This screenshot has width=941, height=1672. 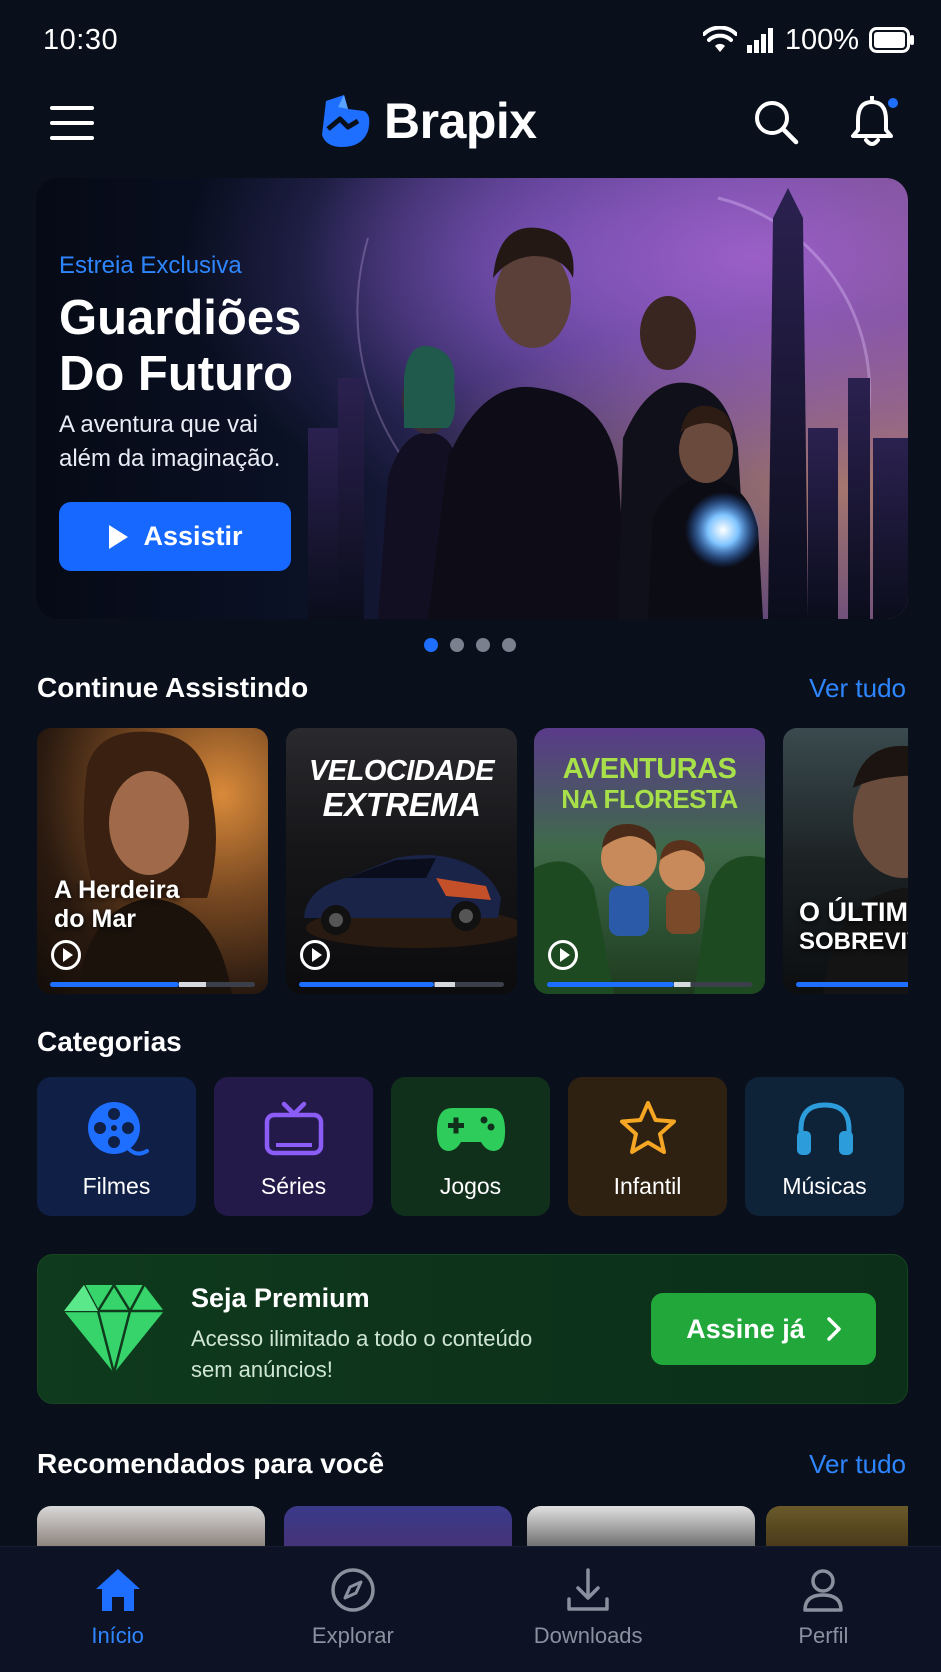 What do you see at coordinates (460, 121) in the screenshot?
I see `app-name: Brapix` at bounding box center [460, 121].